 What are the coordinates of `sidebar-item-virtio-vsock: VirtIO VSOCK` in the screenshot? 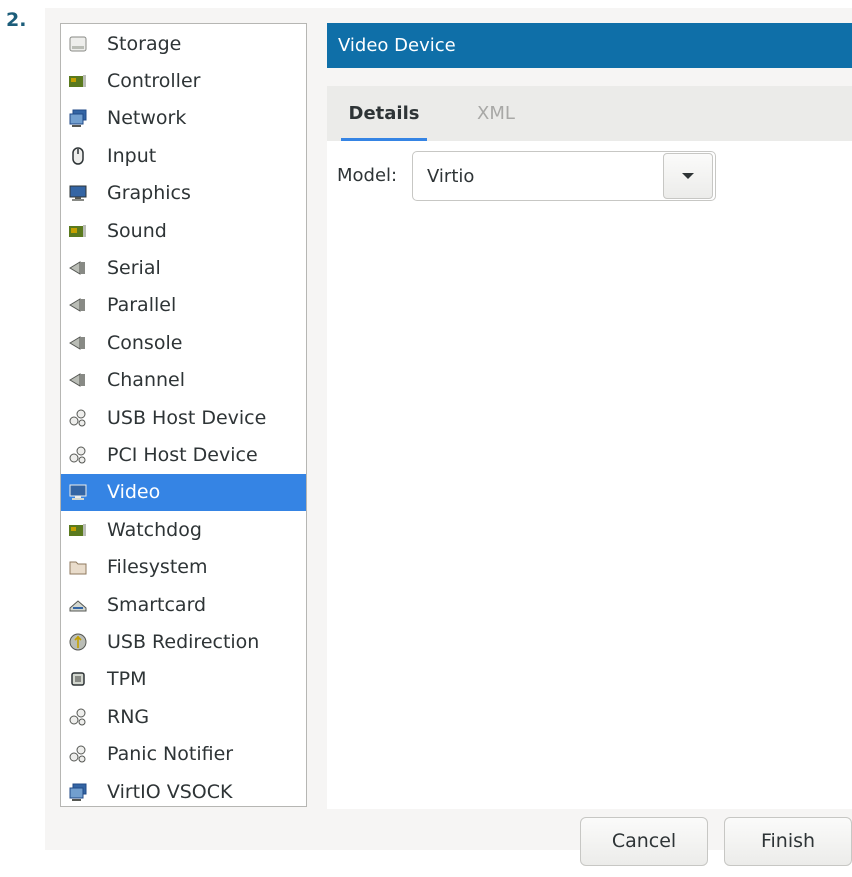 It's located at (183, 791).